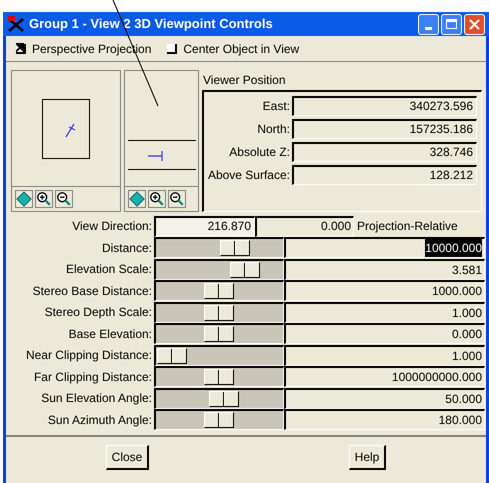 The width and height of the screenshot is (489, 483). I want to click on slider-label: Stereo Depth Scale:, so click(98, 313).